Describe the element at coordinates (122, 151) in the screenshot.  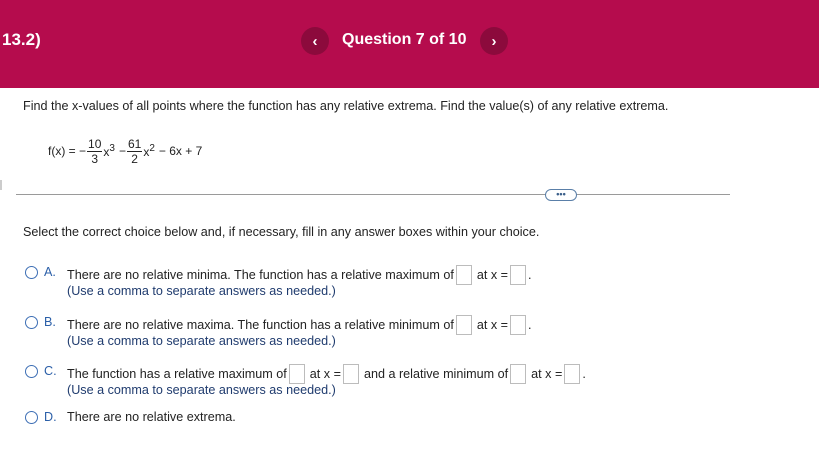
I see `minus-sign: −` at that location.